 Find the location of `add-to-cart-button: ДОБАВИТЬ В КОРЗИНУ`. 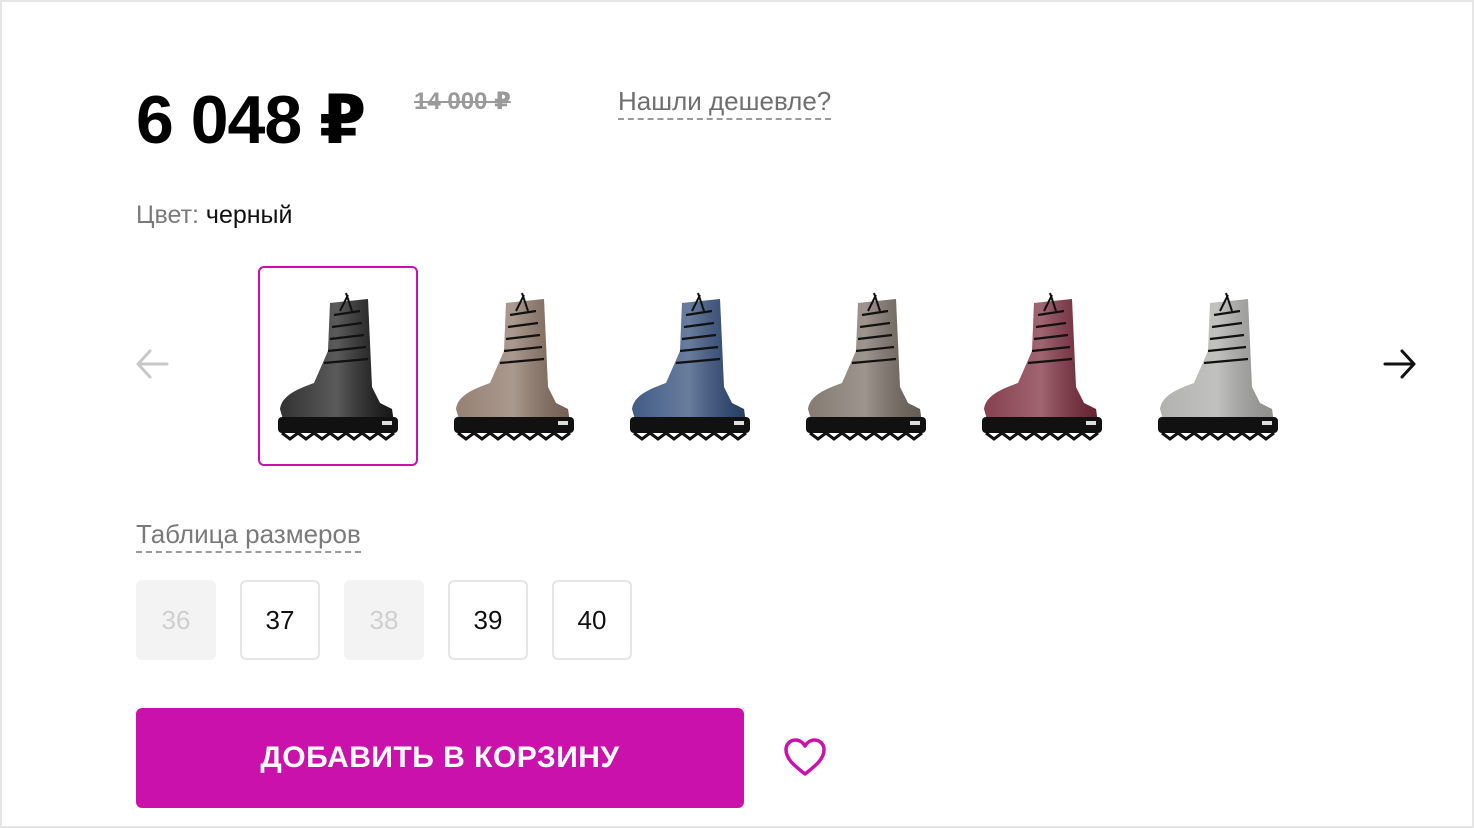

add-to-cart-button: ДОБАВИТЬ В КОРЗИНУ is located at coordinates (440, 758).